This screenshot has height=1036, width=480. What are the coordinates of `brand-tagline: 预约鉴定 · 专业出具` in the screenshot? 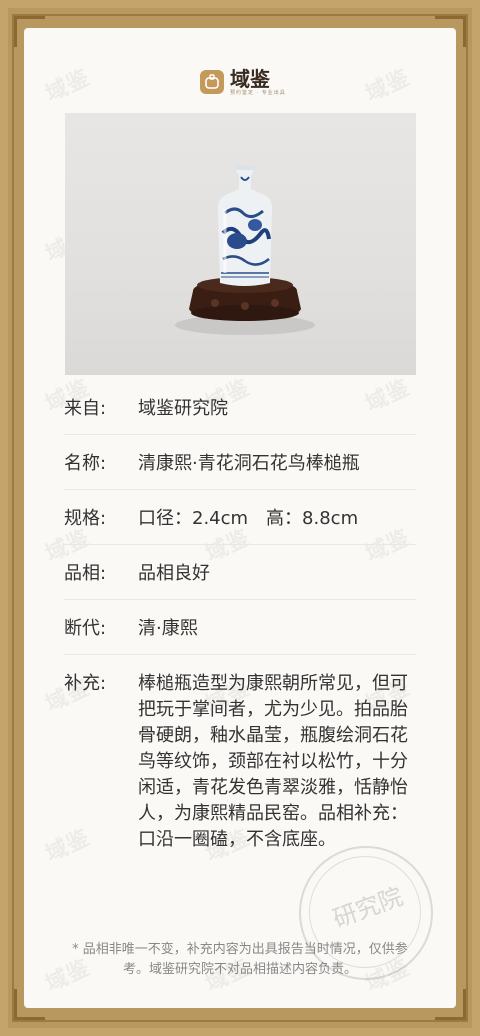 It's located at (258, 92).